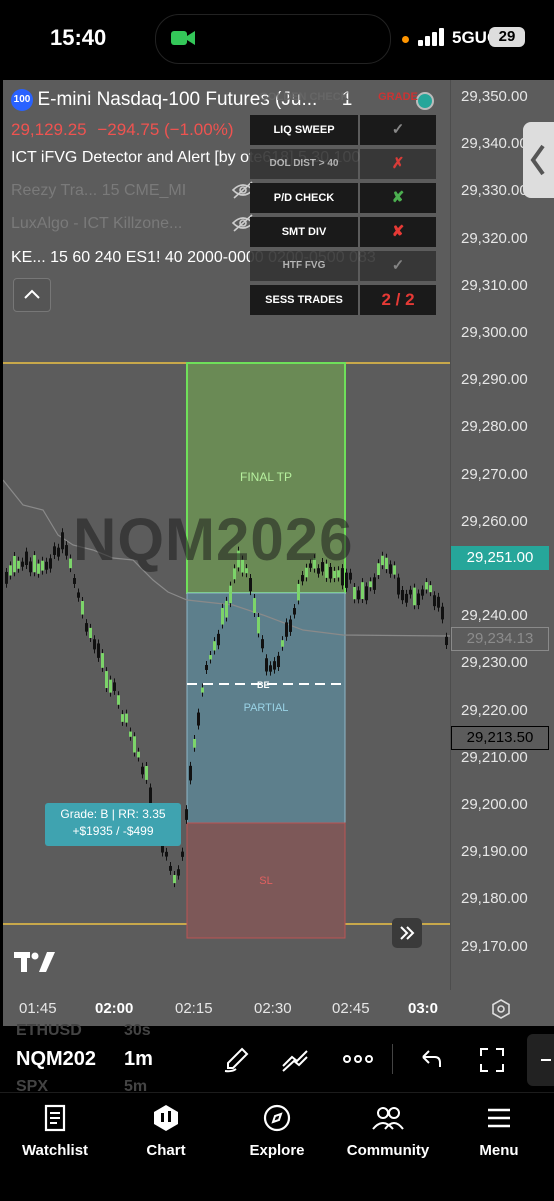 This screenshot has width=554, height=1201. What do you see at coordinates (494, 616) in the screenshot?
I see `price-tick-label: 29,240.00` at bounding box center [494, 616].